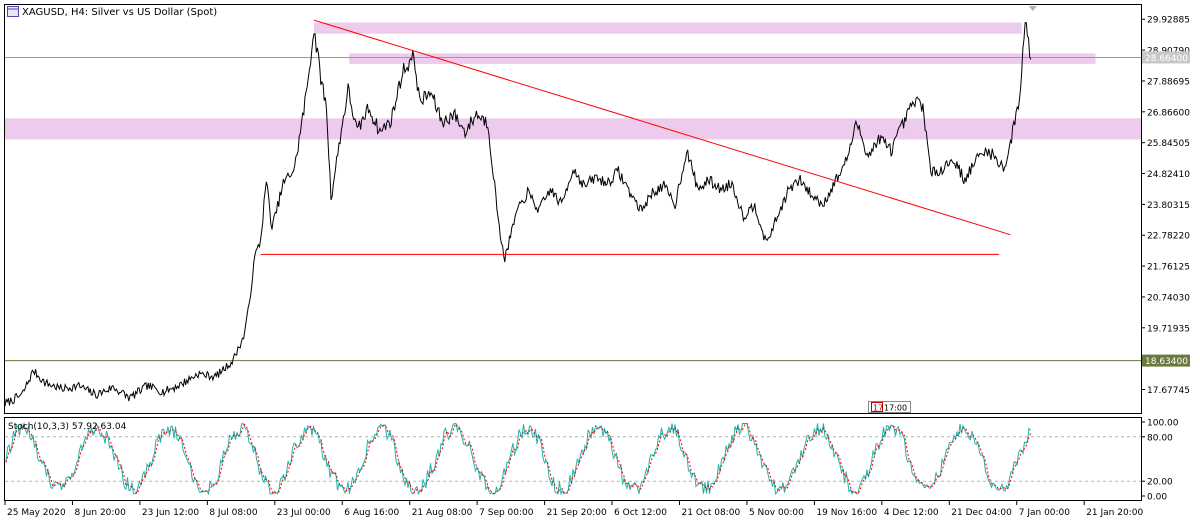 Image resolution: width=1200 pixels, height=530 pixels. Describe the element at coordinates (1157, 498) in the screenshot. I see `stoch-tick-label: 0.00` at that location.